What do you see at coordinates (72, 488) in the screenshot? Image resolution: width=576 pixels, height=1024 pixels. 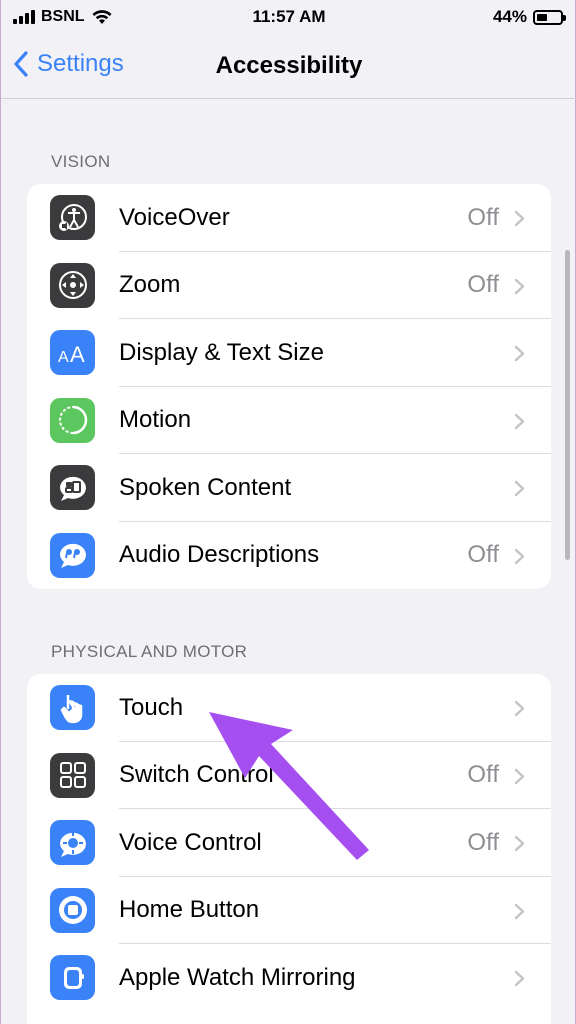 I see `speech-bubble-icon` at bounding box center [72, 488].